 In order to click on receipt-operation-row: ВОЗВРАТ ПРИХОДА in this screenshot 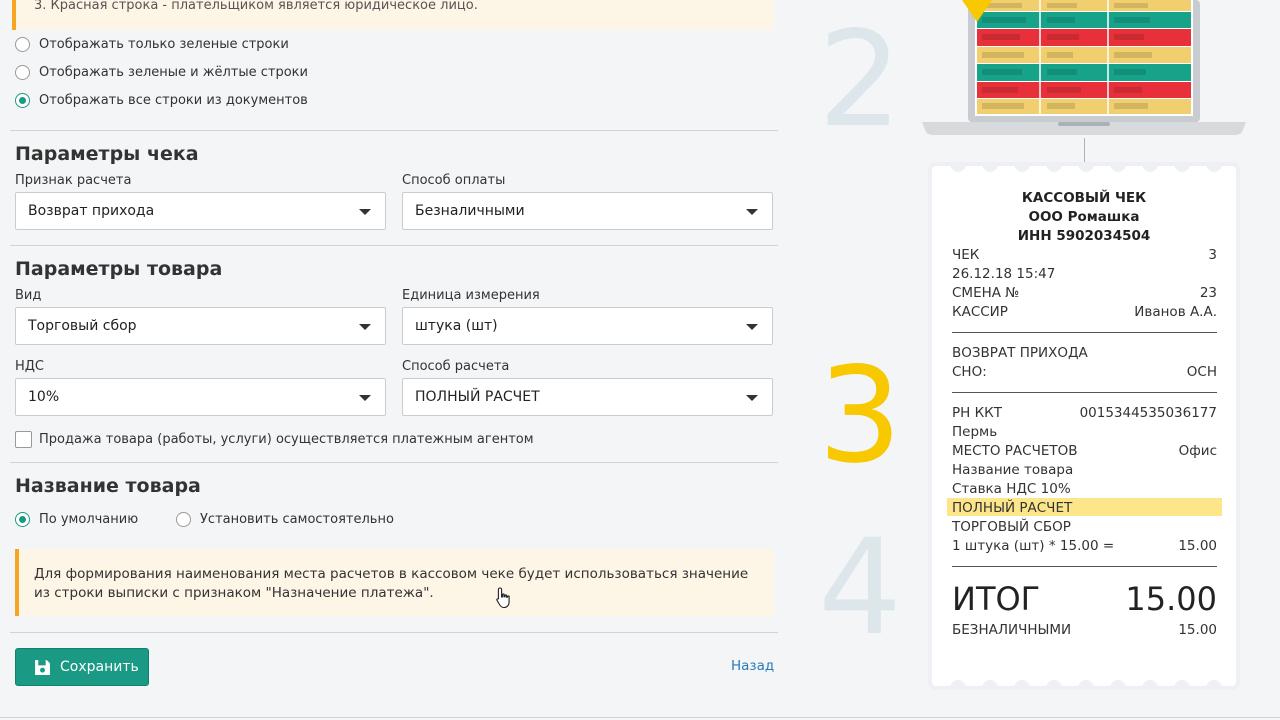, I will do `click(1084, 353)`.